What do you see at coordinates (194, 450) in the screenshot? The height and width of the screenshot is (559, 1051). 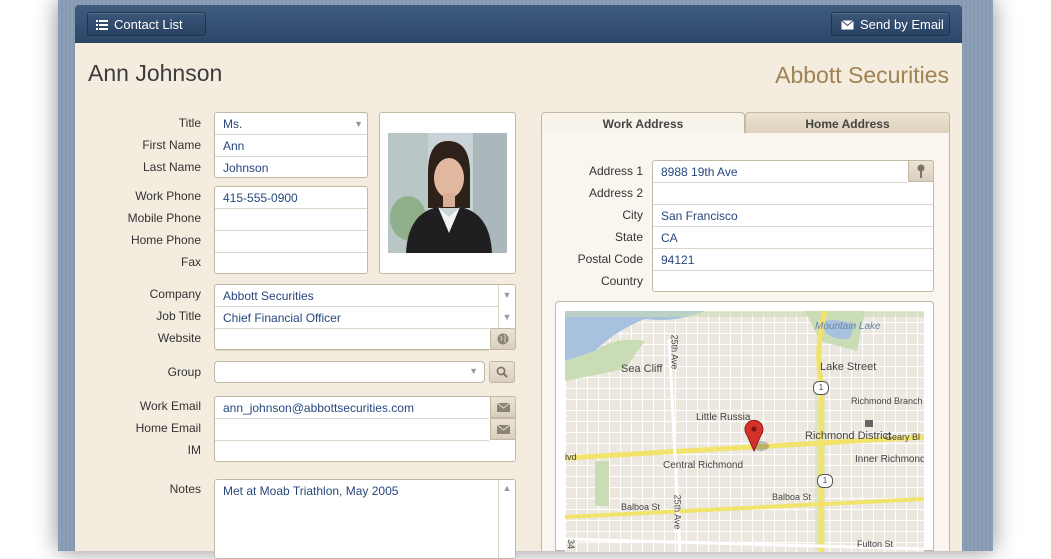 I see `im-label: IM` at bounding box center [194, 450].